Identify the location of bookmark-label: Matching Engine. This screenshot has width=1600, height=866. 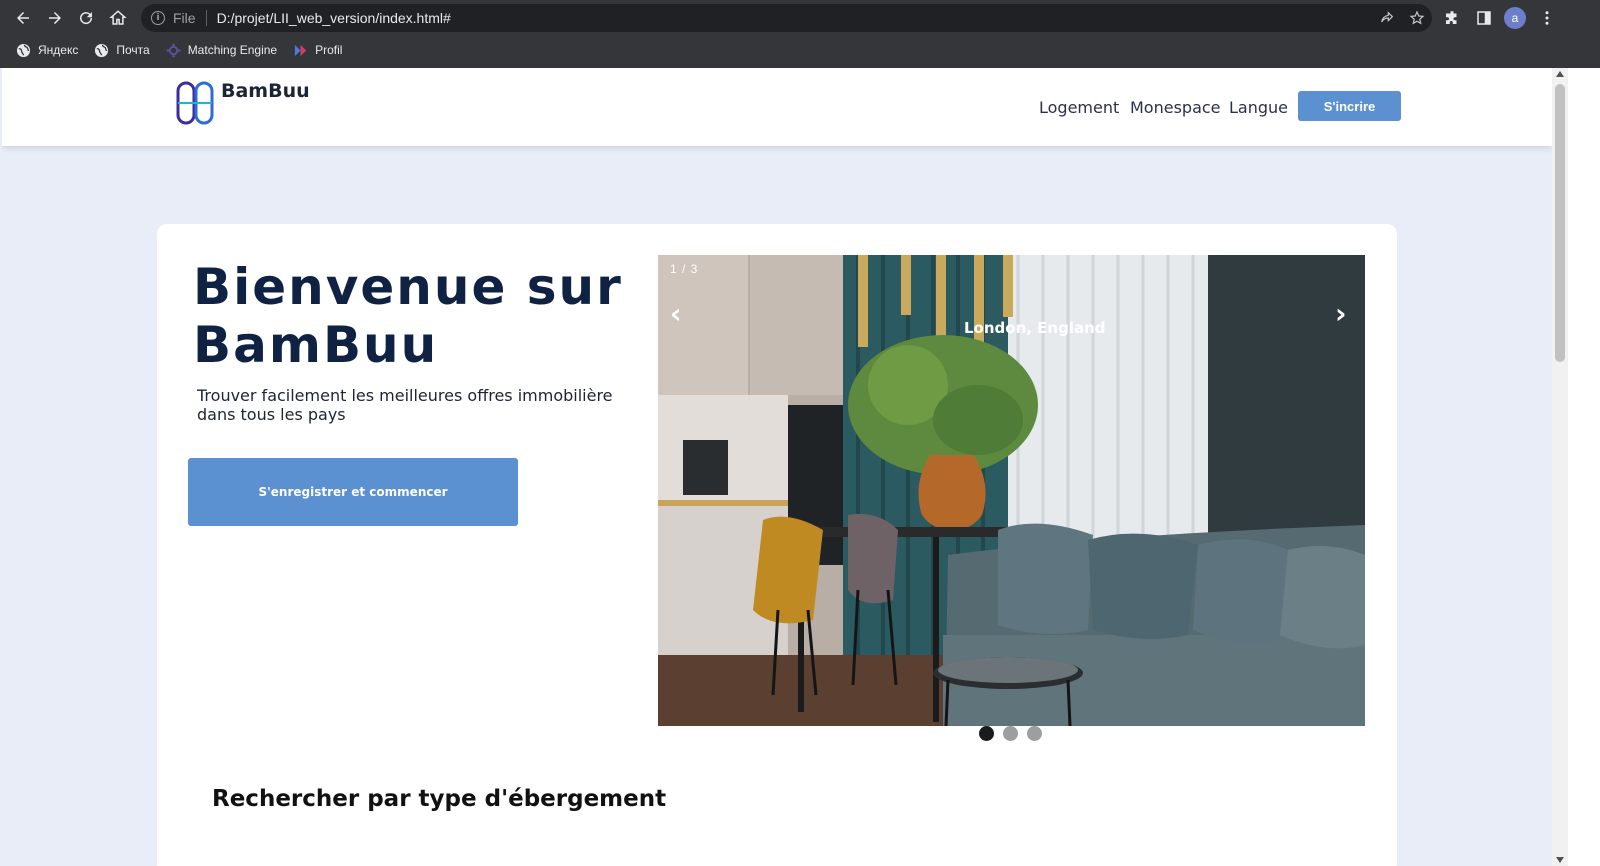
(232, 50).